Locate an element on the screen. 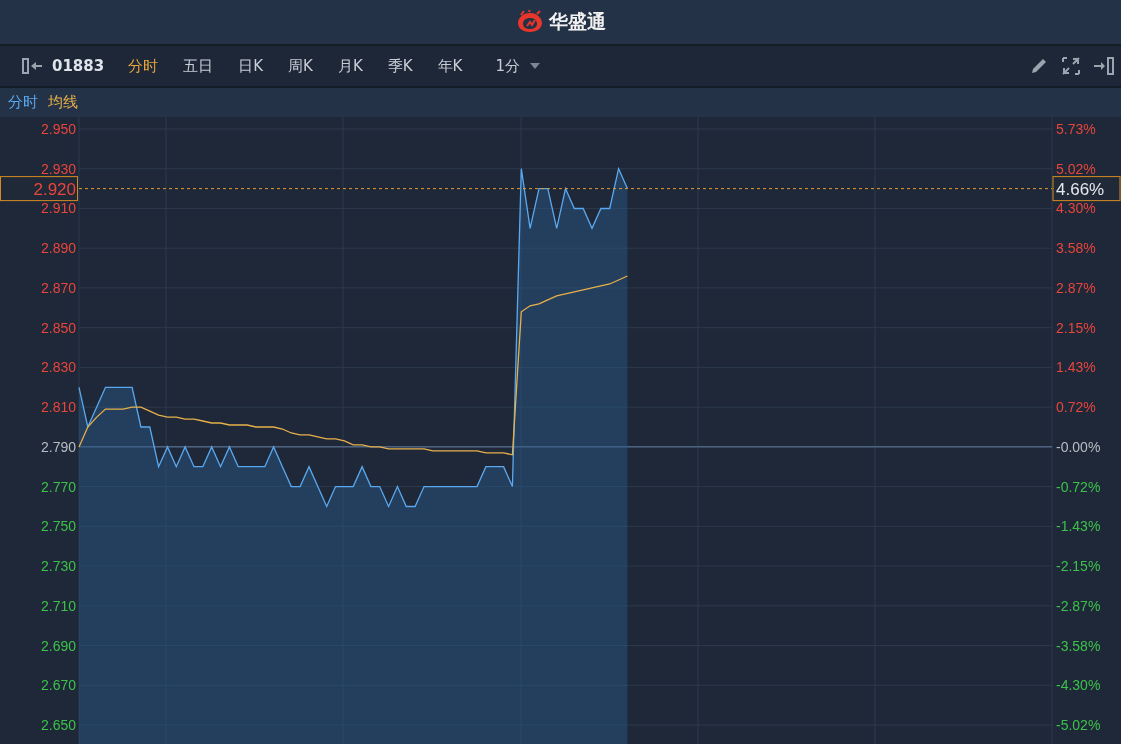  price-tick-label: 2.930 is located at coordinates (58, 168).